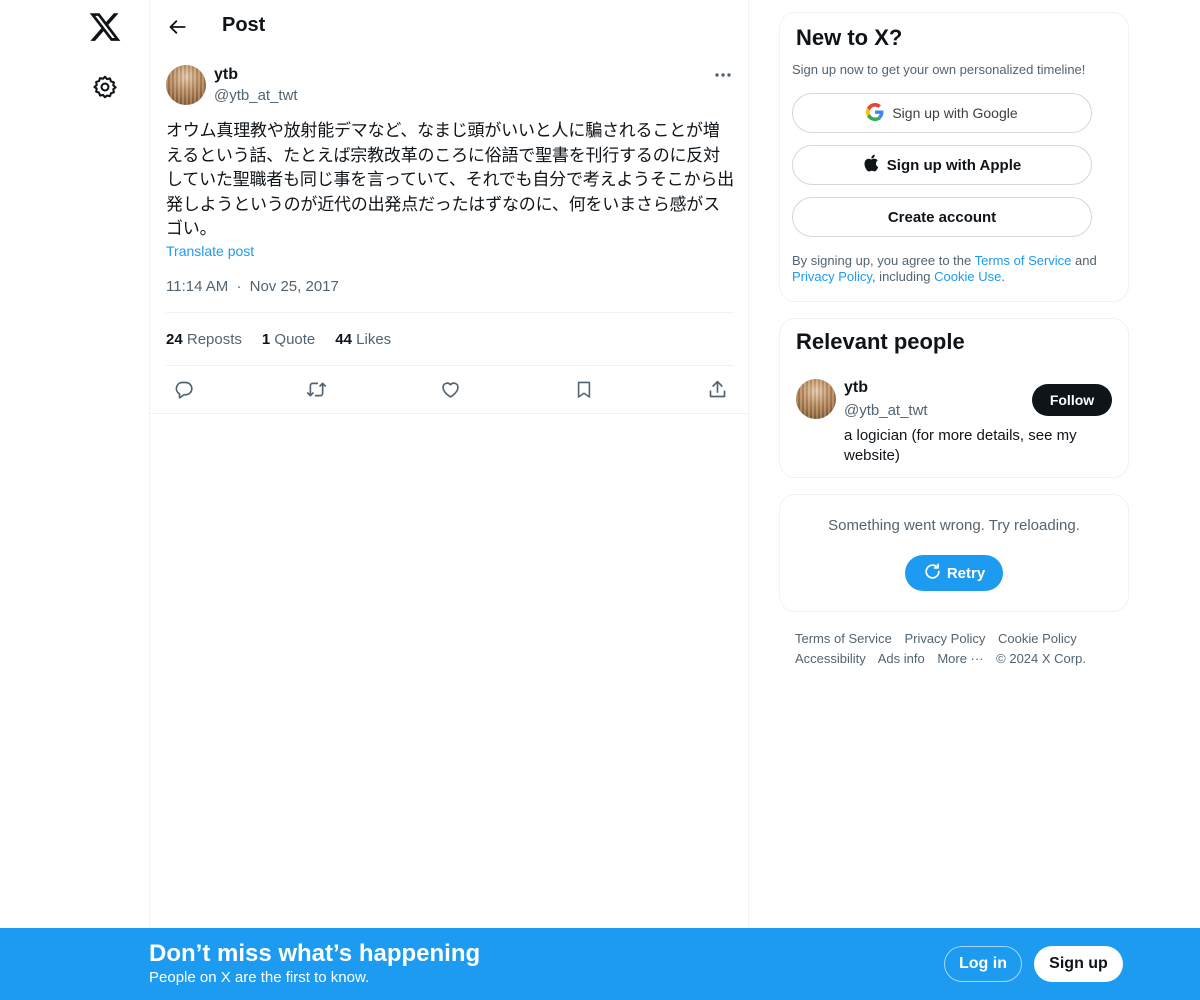 Image resolution: width=1200 pixels, height=1000 pixels. What do you see at coordinates (210, 251) in the screenshot?
I see `translate-post-link: Translate post` at bounding box center [210, 251].